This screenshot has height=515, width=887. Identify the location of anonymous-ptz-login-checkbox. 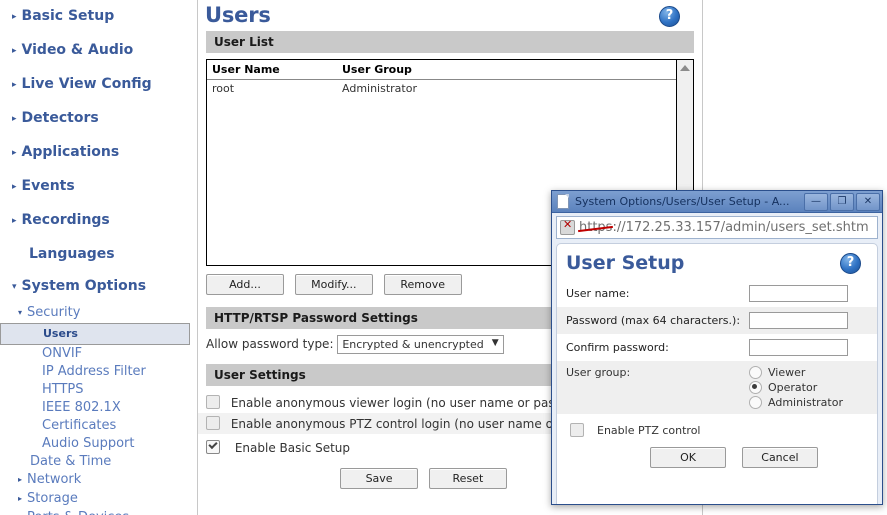
(213, 423).